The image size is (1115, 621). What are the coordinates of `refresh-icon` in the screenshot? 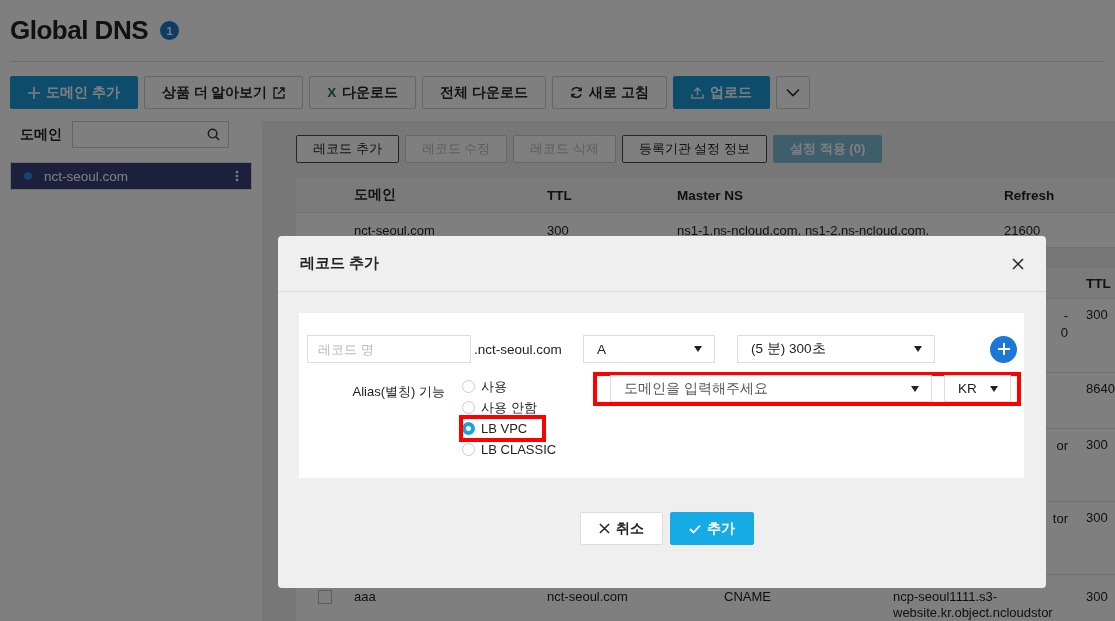 It's located at (577, 92).